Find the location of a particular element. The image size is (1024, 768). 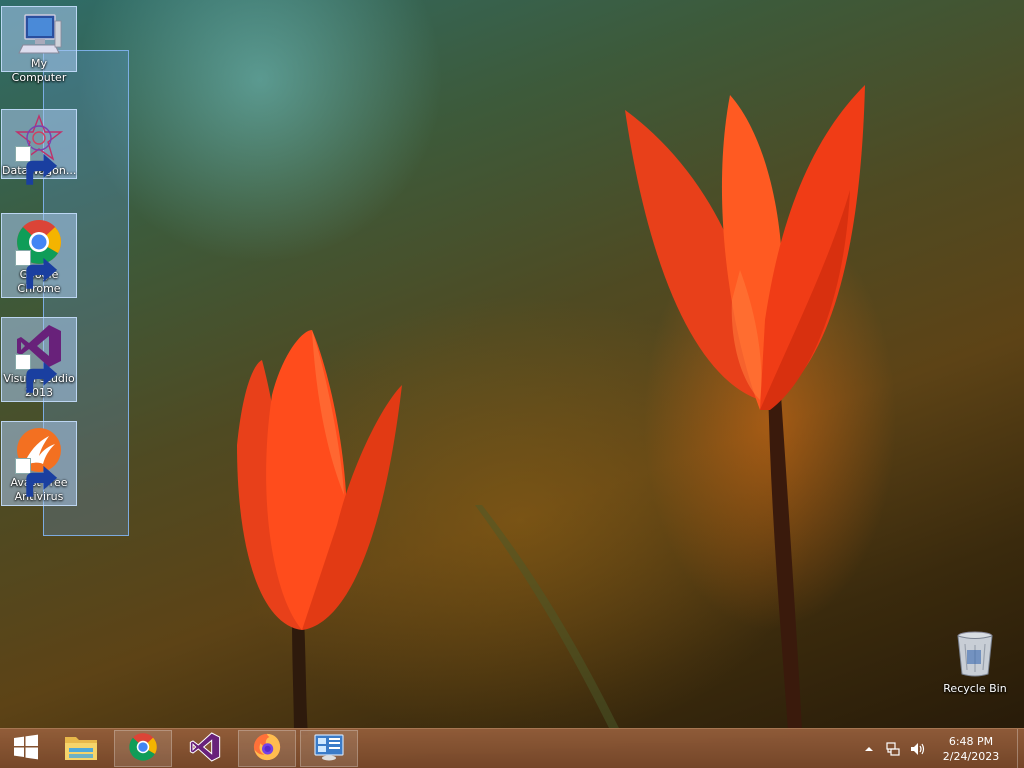

wallpaper-grass is located at coordinates (550, 617).